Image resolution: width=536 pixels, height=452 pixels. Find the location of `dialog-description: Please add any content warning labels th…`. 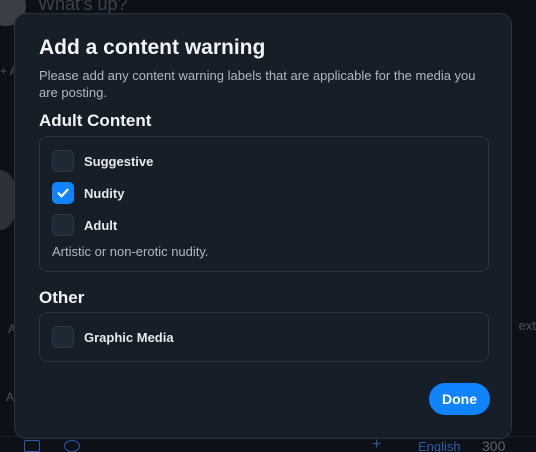

dialog-description: Please add any content warning labels th… is located at coordinates (257, 84).